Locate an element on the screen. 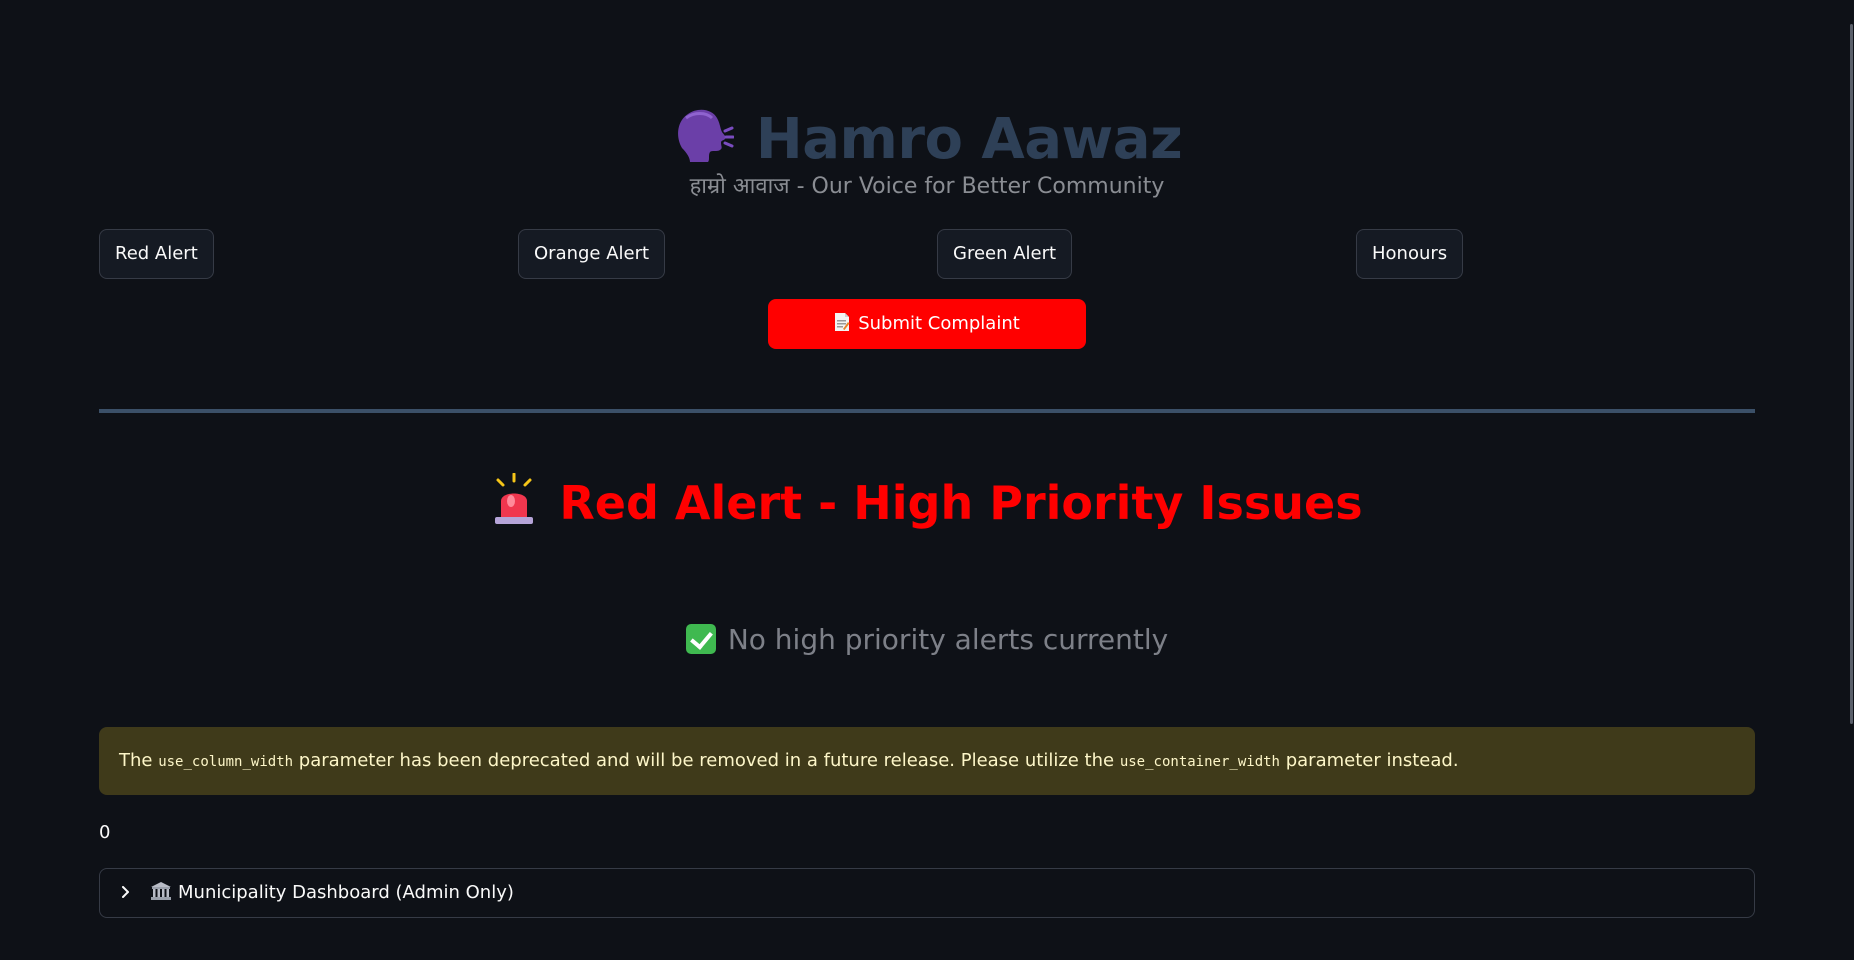  chevron-right-icon is located at coordinates (126, 883).